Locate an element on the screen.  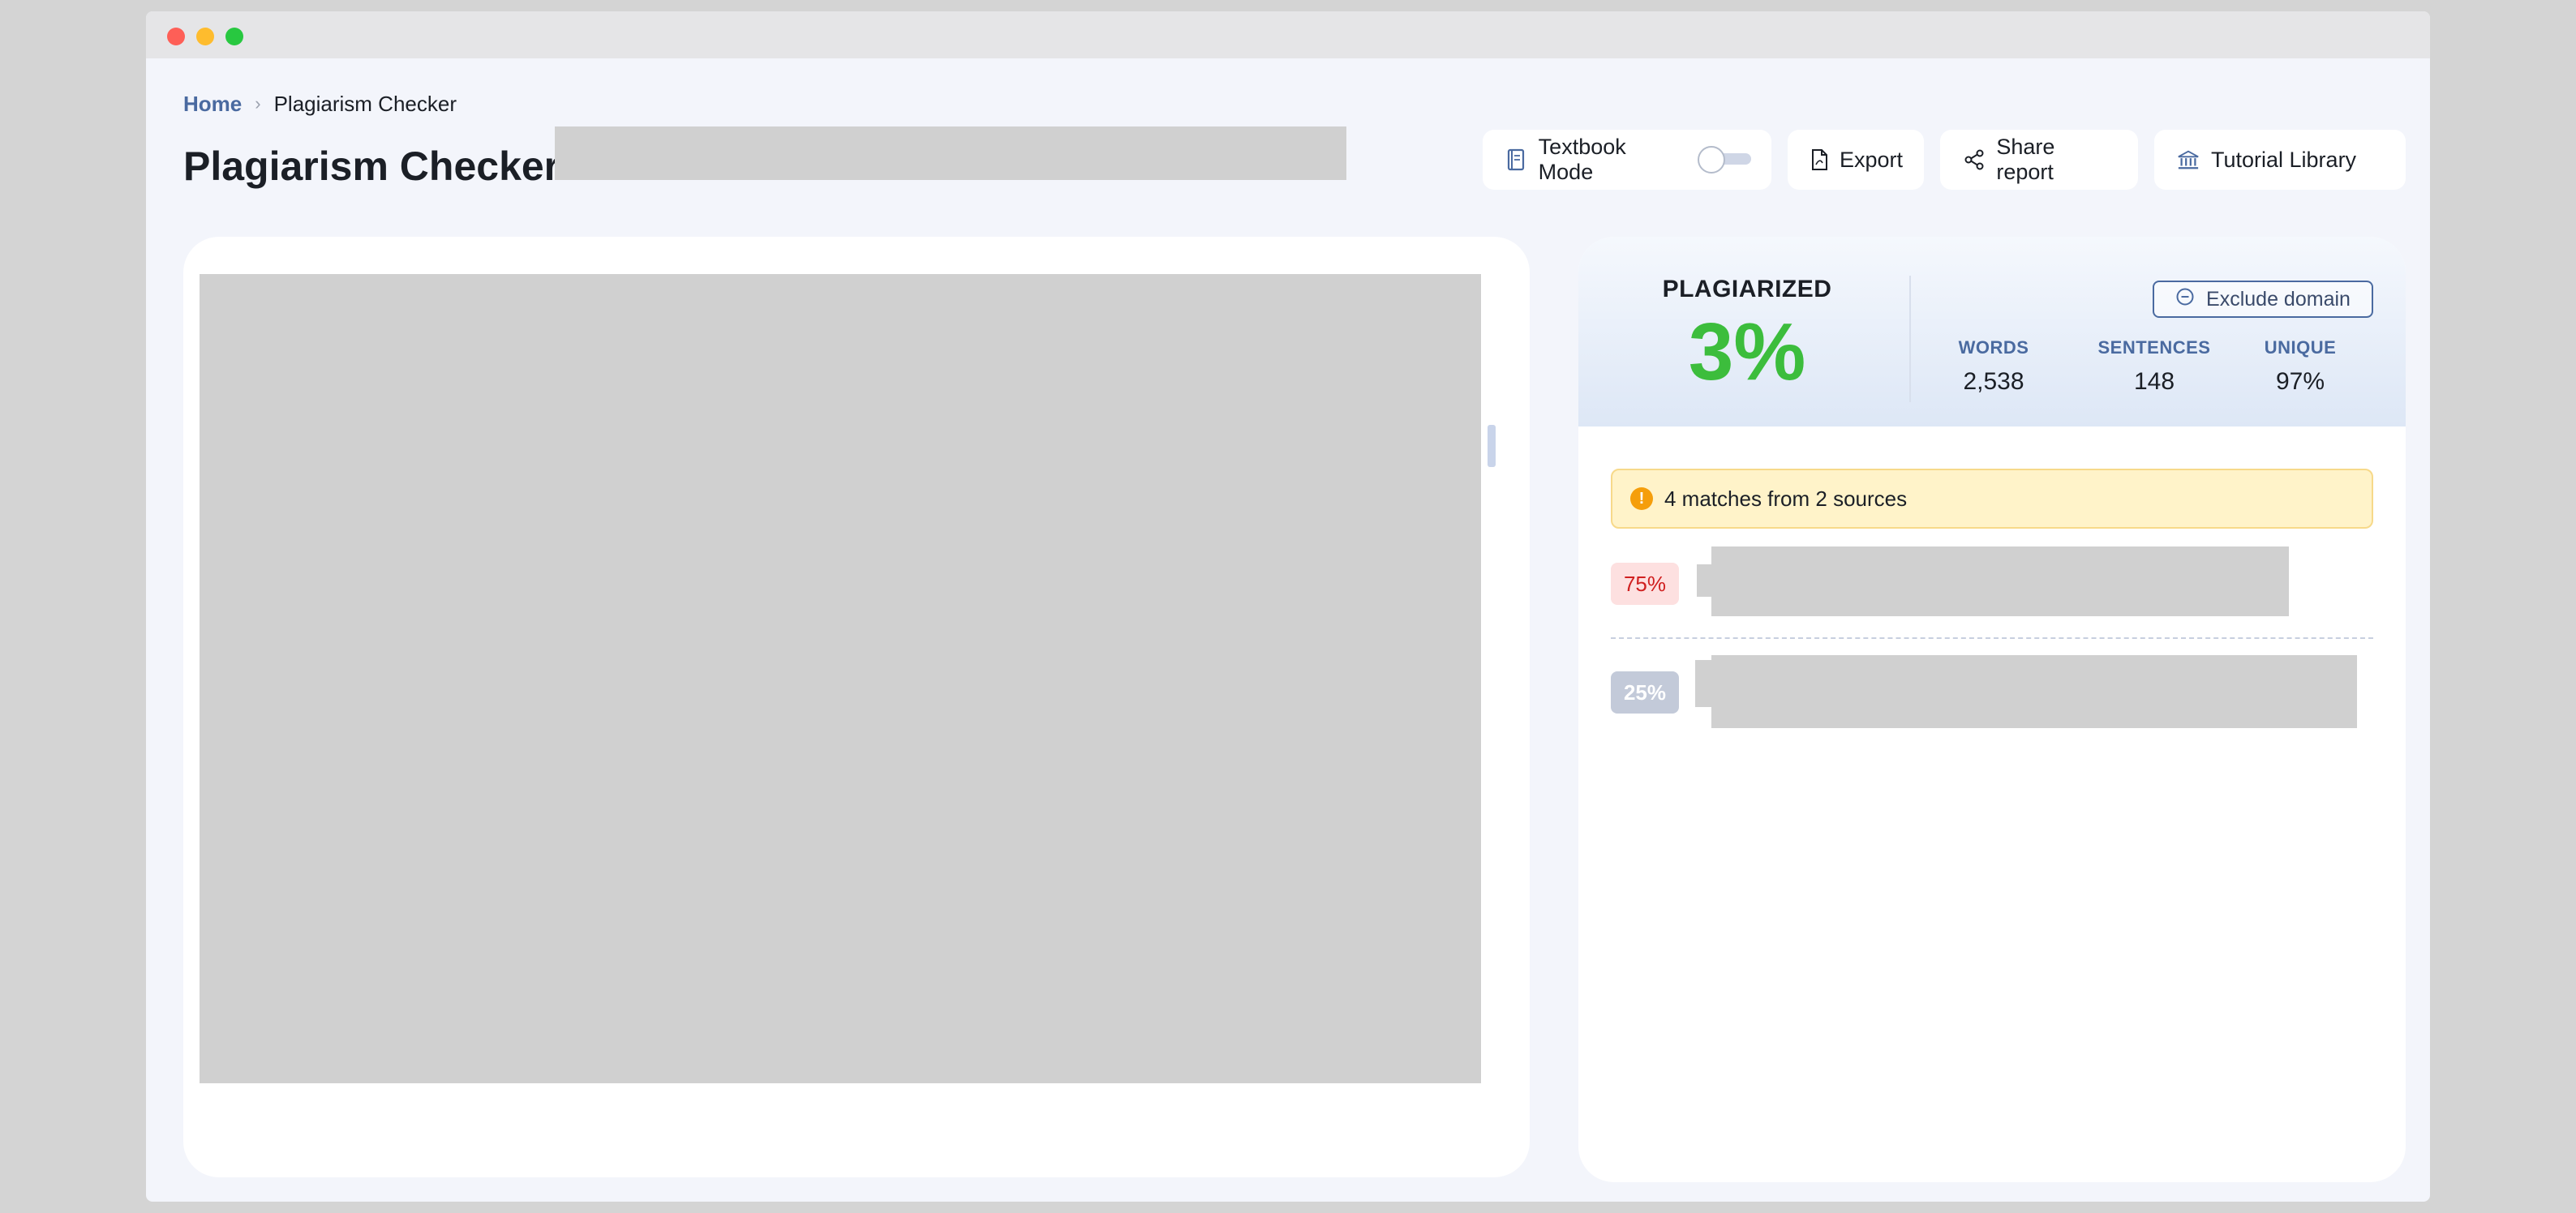
exclude-domain-label: Exclude domain is located at coordinates (2278, 299).